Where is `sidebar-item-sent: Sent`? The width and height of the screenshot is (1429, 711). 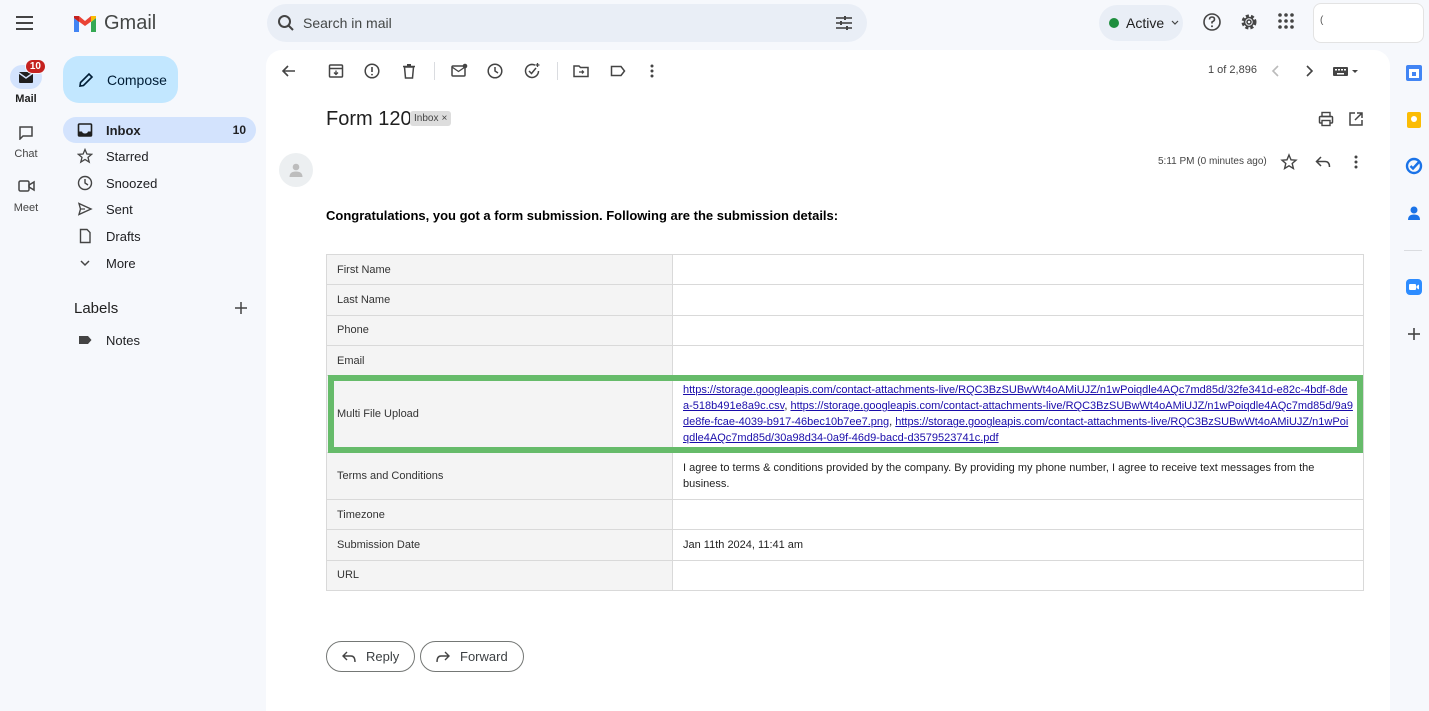
sidebar-item-sent: Sent is located at coordinates (159, 209).